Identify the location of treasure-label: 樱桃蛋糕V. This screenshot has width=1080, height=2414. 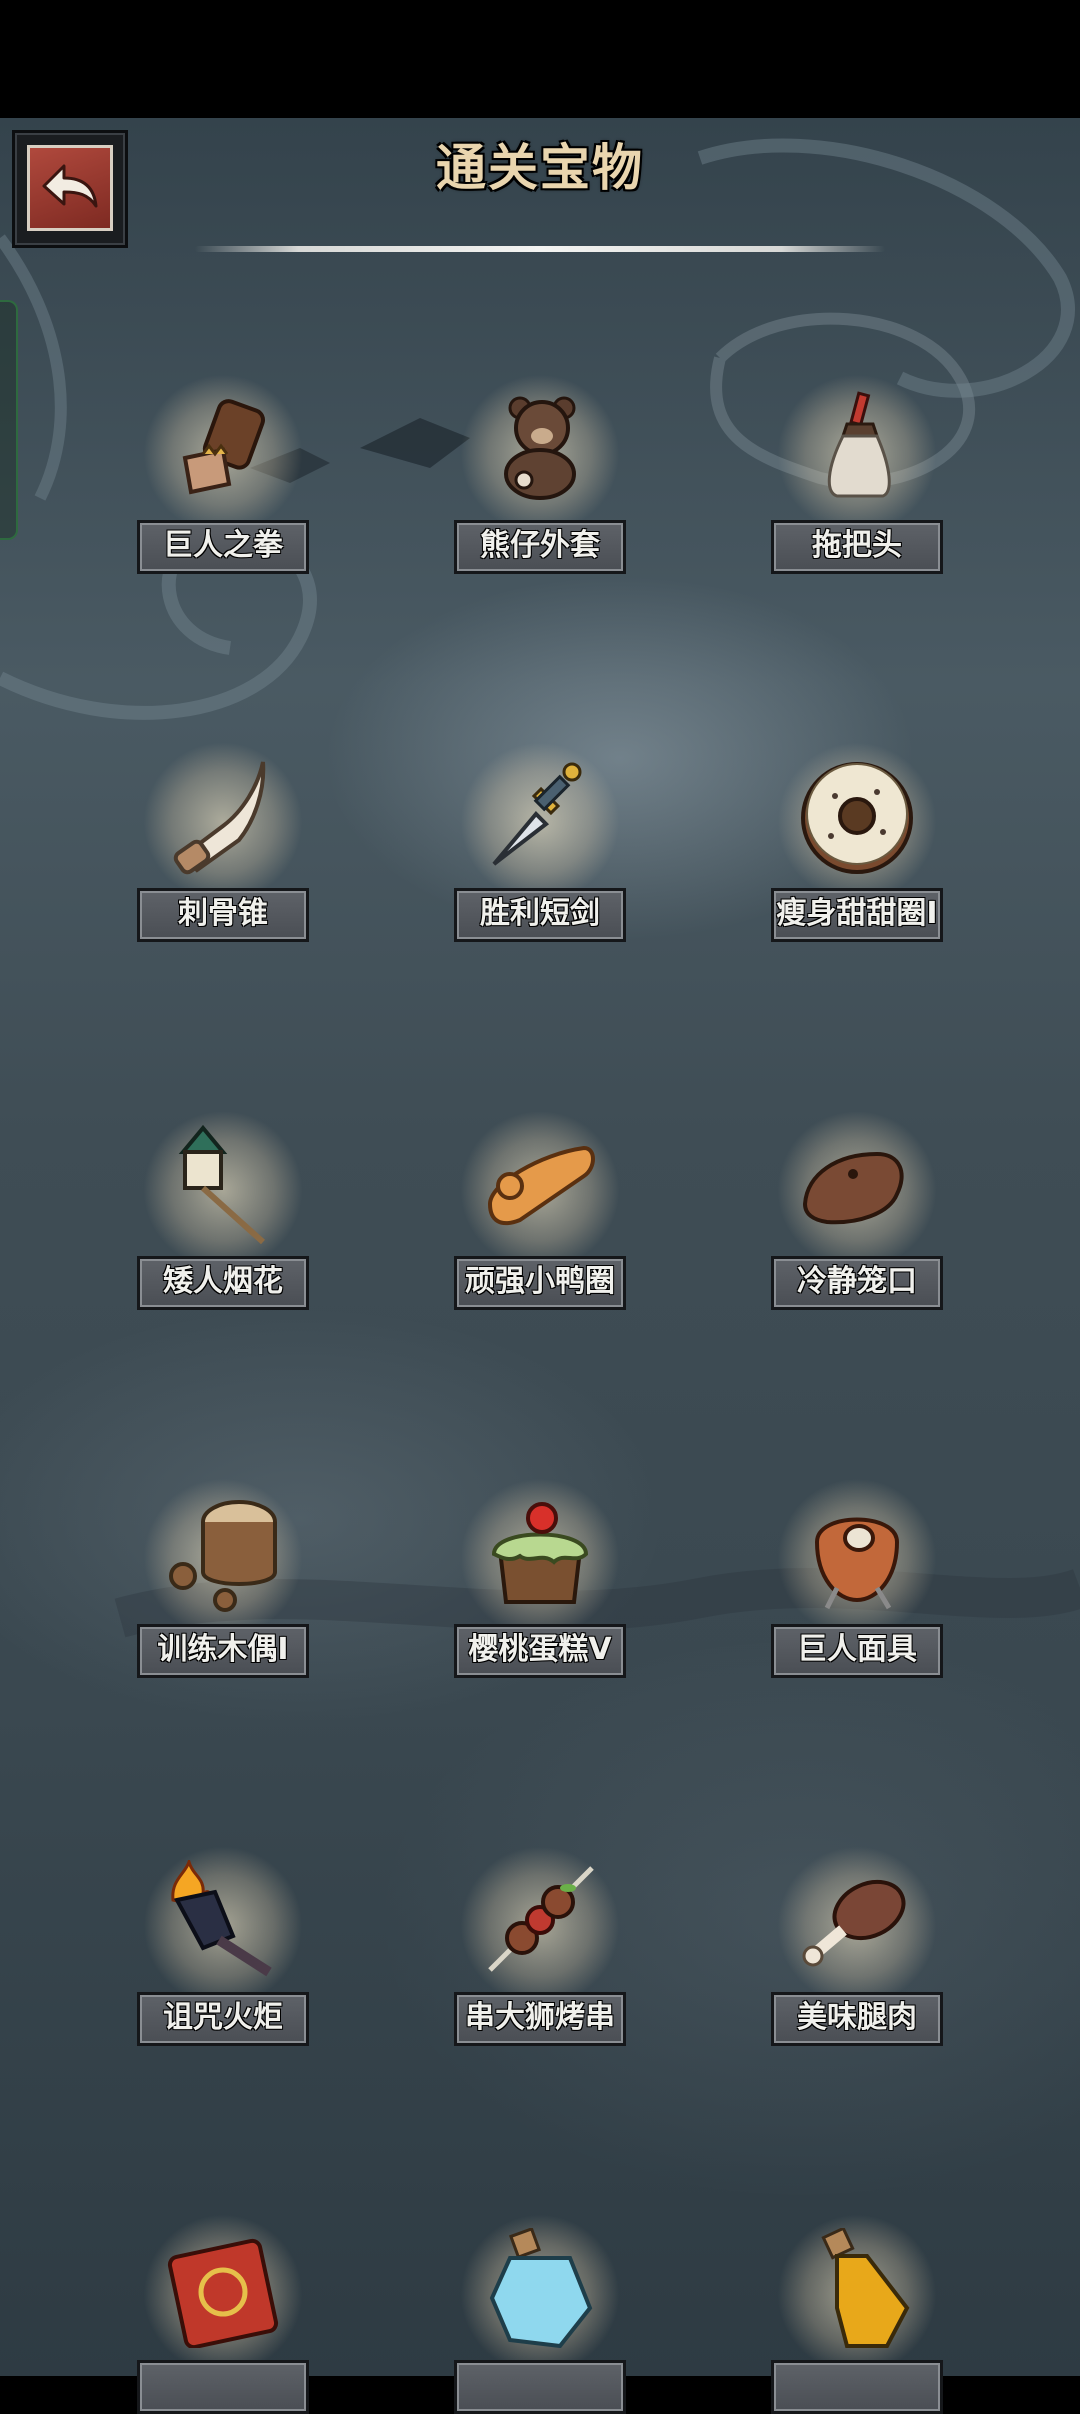
(540, 1651).